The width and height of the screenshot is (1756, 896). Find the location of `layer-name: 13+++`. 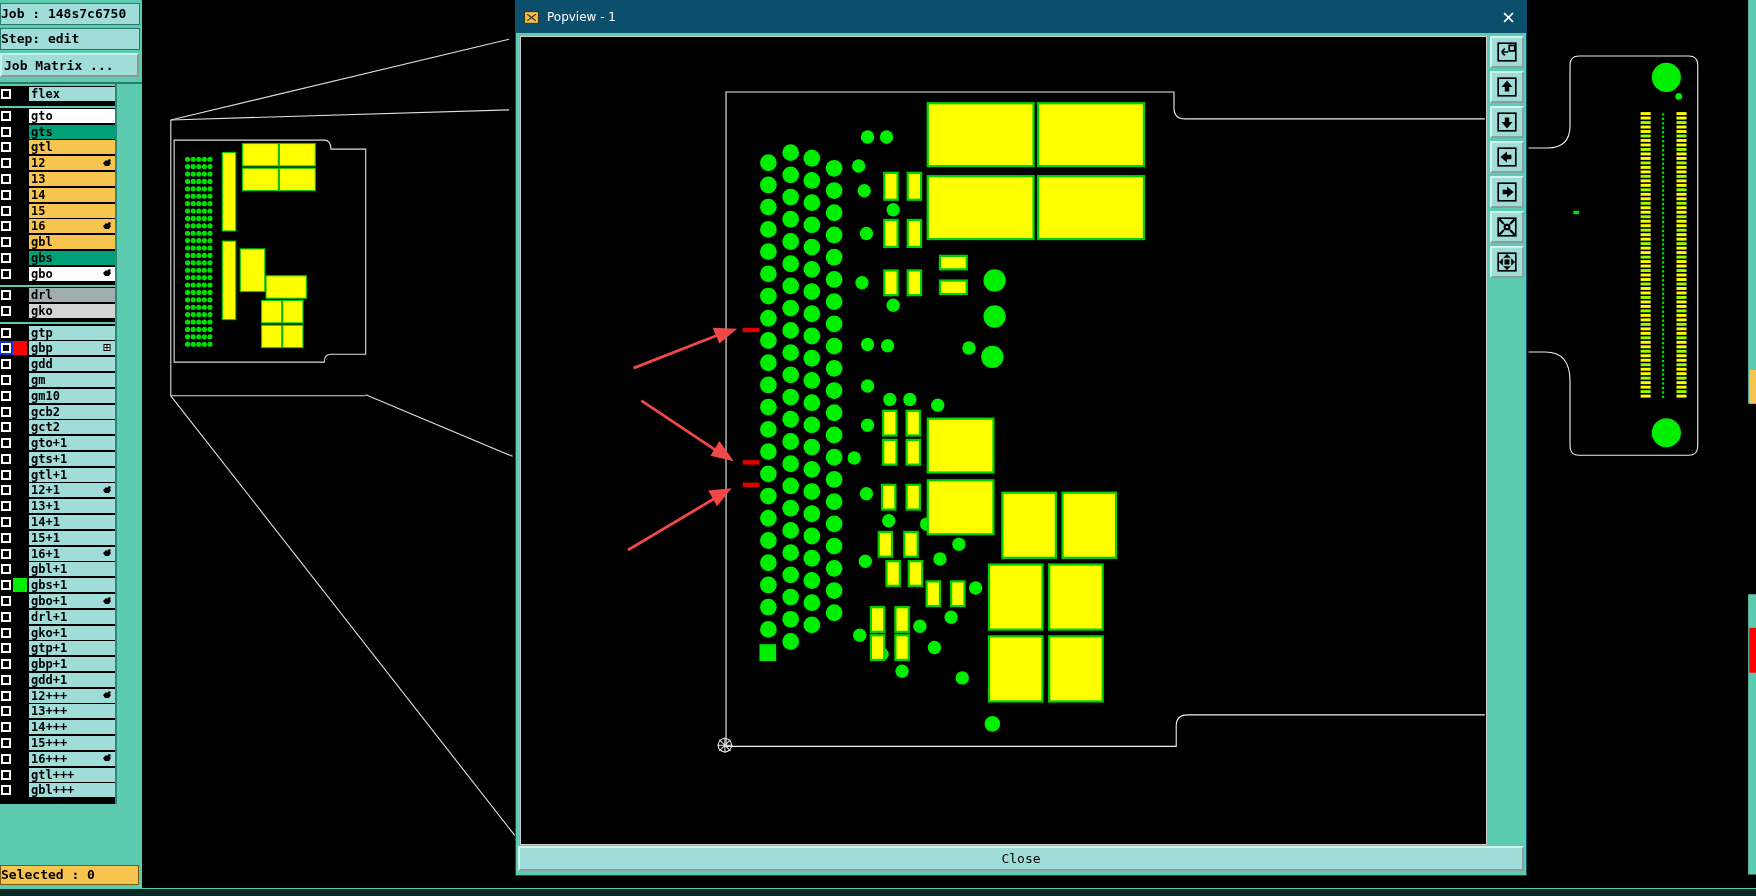

layer-name: 13+++ is located at coordinates (72, 711).